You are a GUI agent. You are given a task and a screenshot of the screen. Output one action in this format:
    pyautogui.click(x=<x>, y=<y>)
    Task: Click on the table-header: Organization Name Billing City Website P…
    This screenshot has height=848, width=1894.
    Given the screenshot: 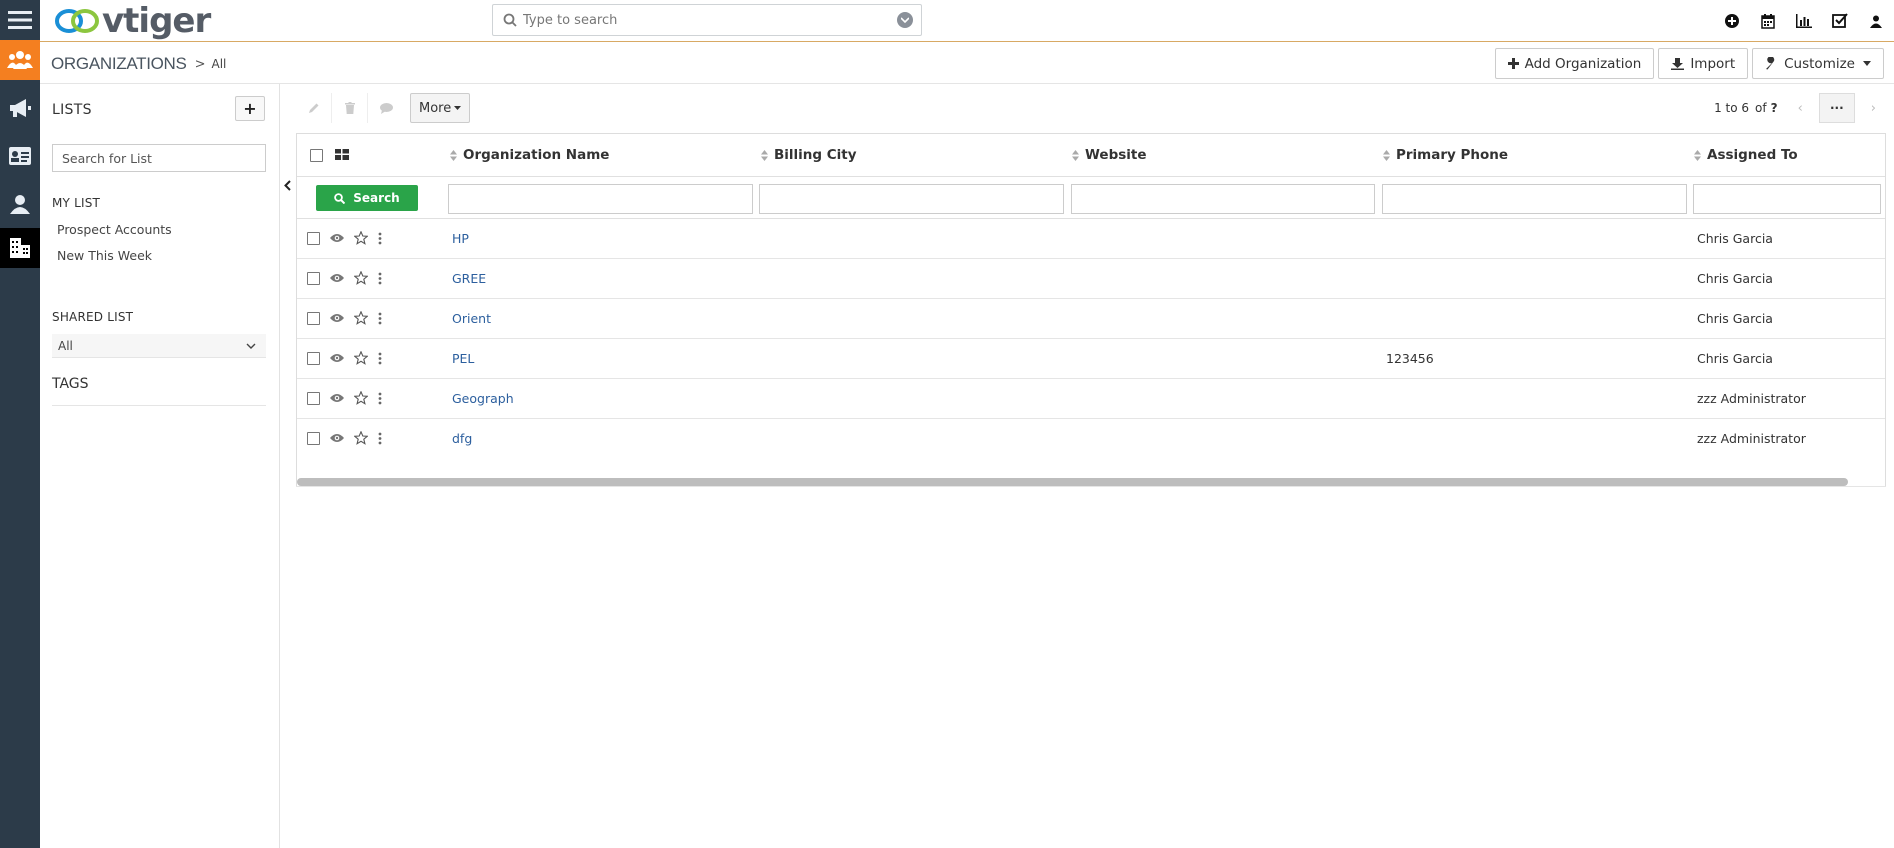 What is the action you would take?
    pyautogui.click(x=1091, y=155)
    